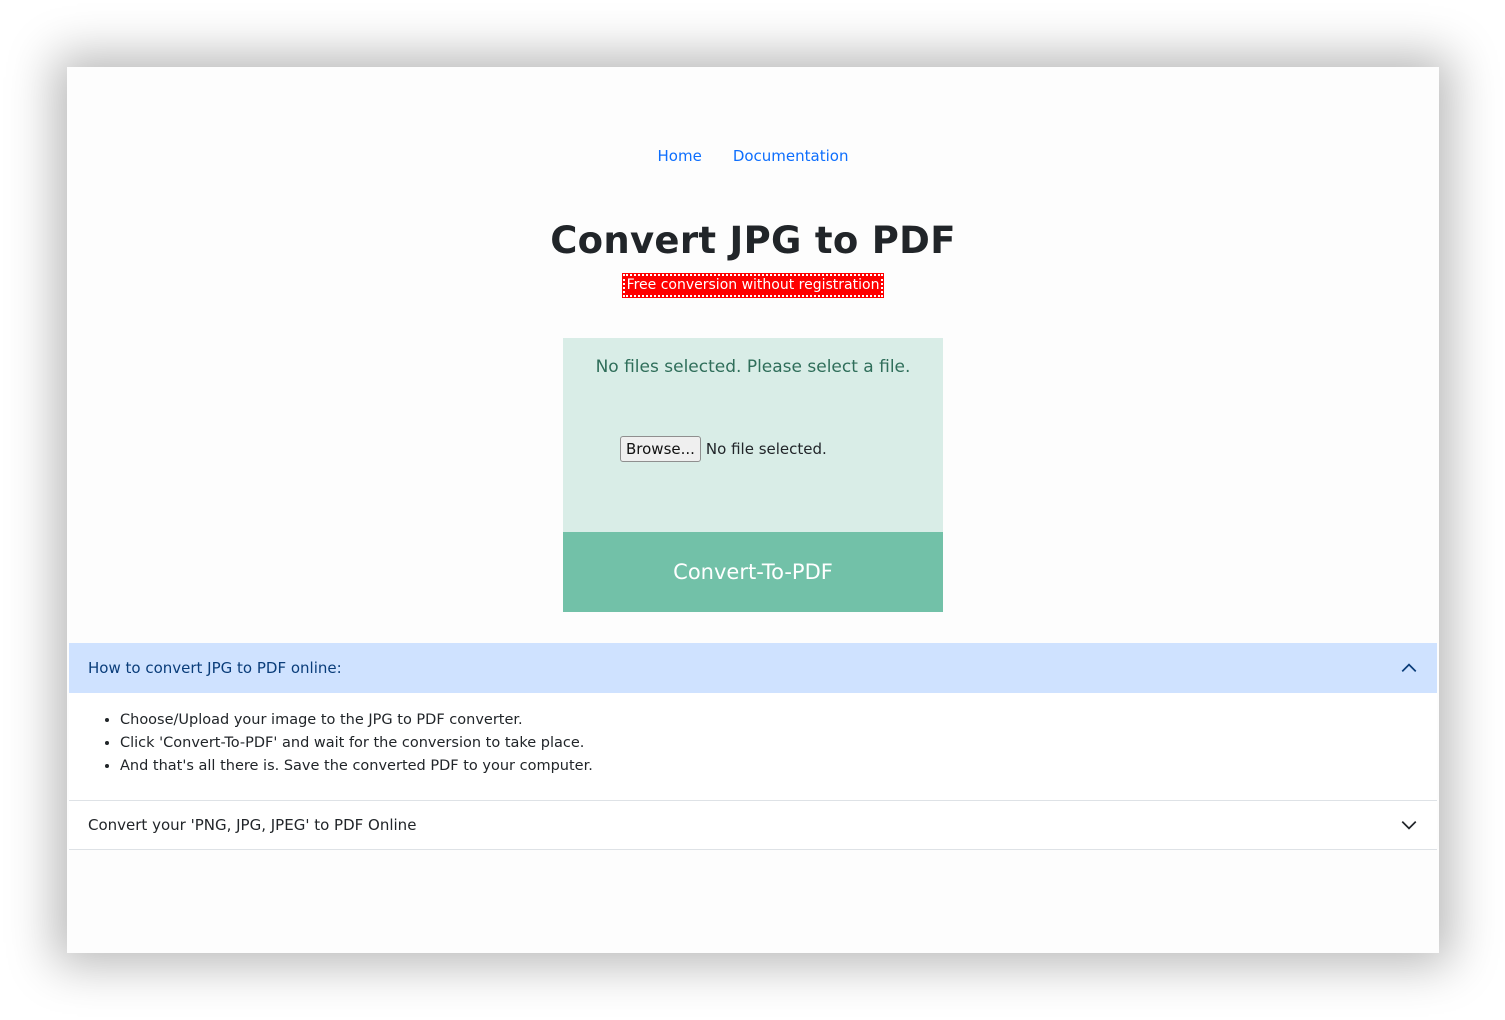 The height and width of the screenshot is (1020, 1505). What do you see at coordinates (791, 156) in the screenshot?
I see `nav-documentation-link: Documentation` at bounding box center [791, 156].